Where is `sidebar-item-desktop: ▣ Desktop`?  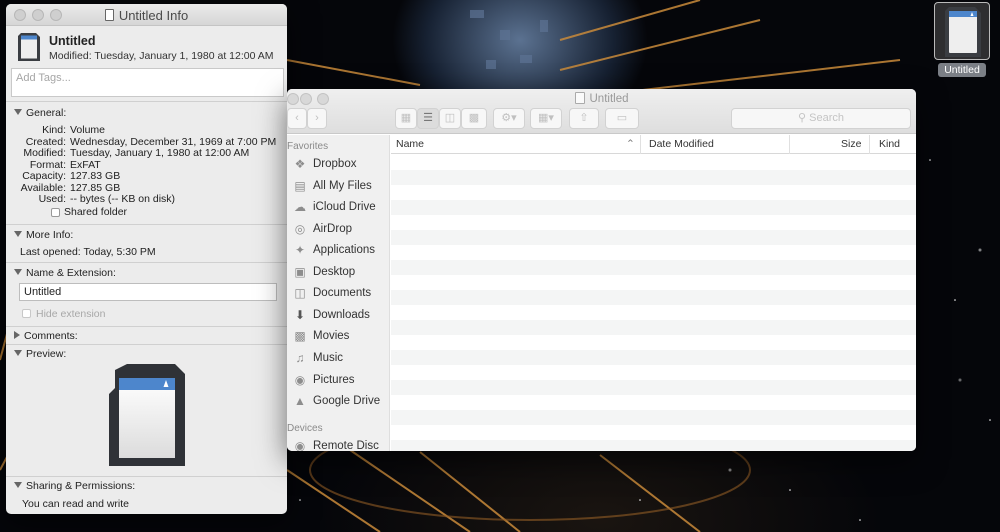 sidebar-item-desktop: ▣ Desktop is located at coordinates (341, 273).